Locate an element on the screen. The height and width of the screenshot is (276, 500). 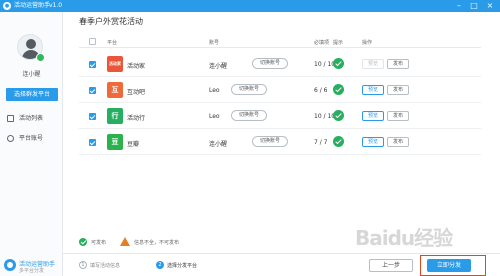
platform-name: 互动吧 is located at coordinates (136, 92).